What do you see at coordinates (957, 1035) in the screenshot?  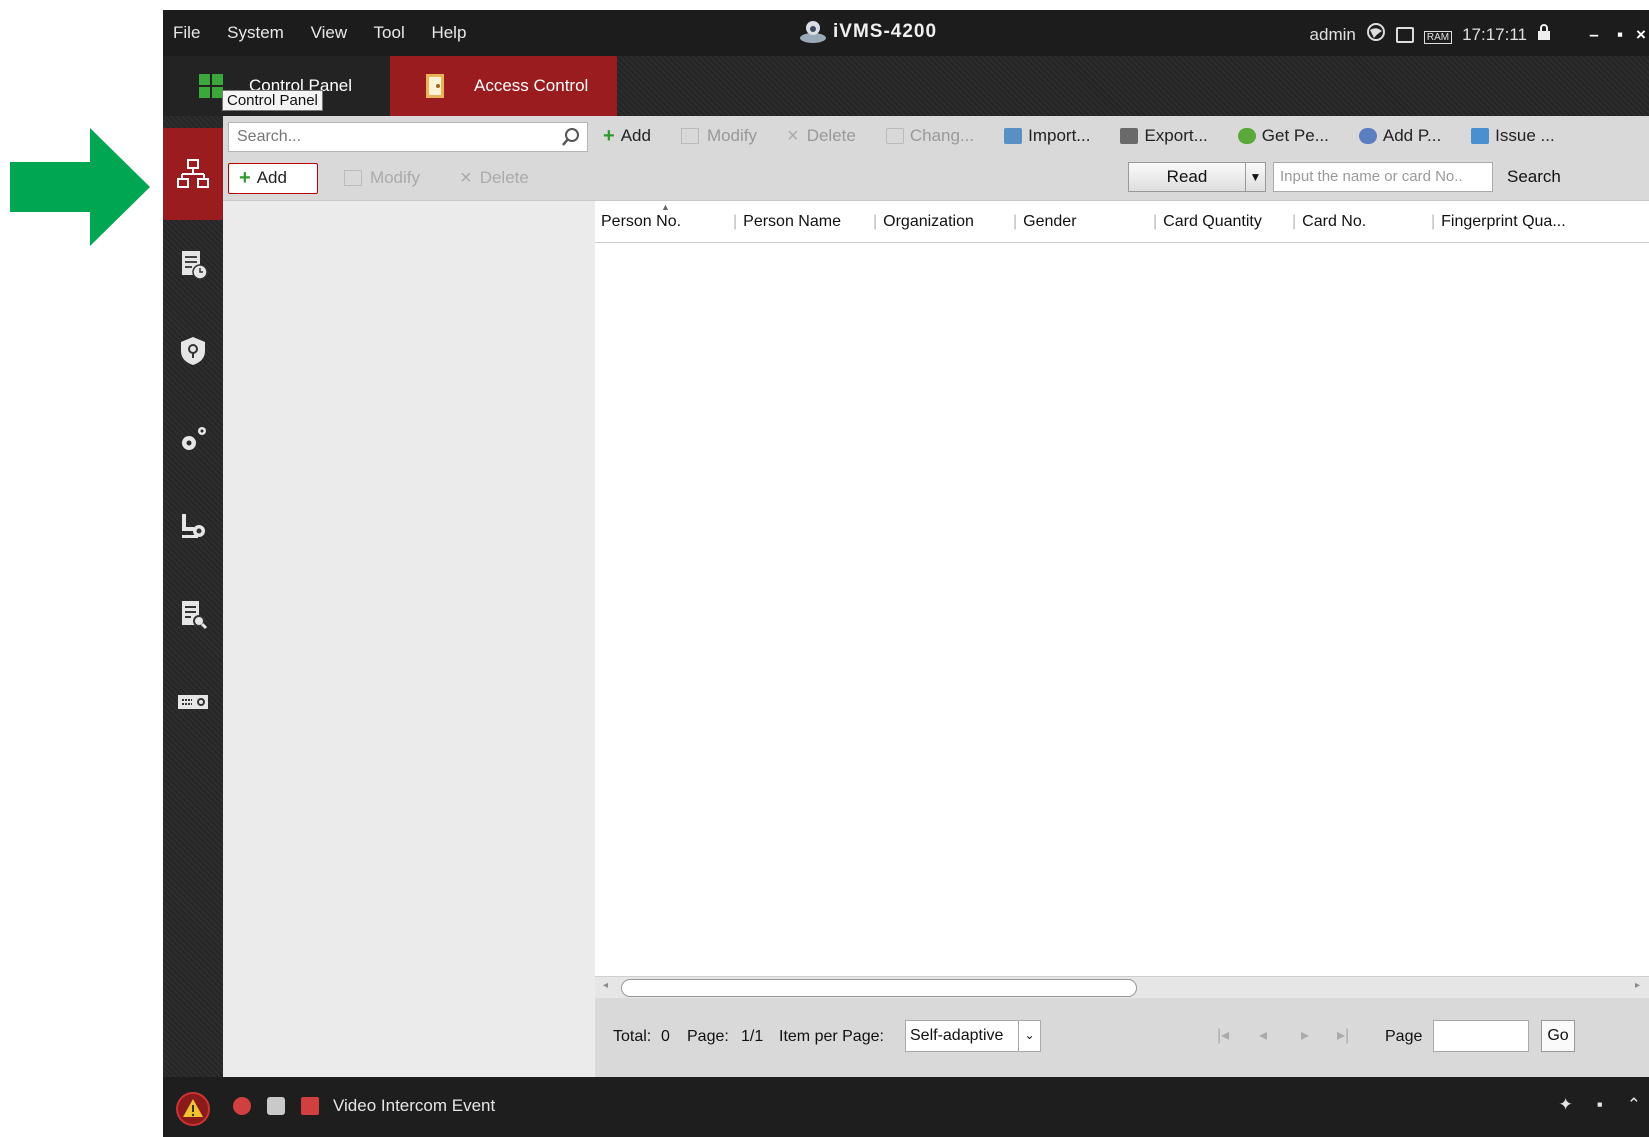 I see `items-per-page-value: Self-adaptive` at bounding box center [957, 1035].